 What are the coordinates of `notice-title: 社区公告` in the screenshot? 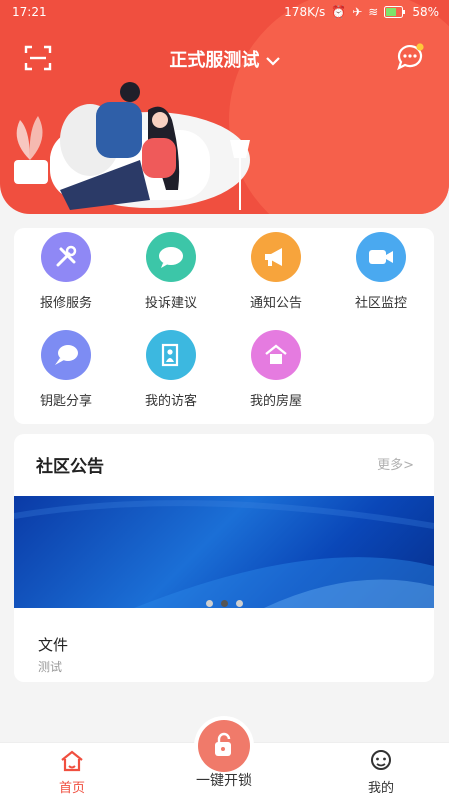 It's located at (70, 467).